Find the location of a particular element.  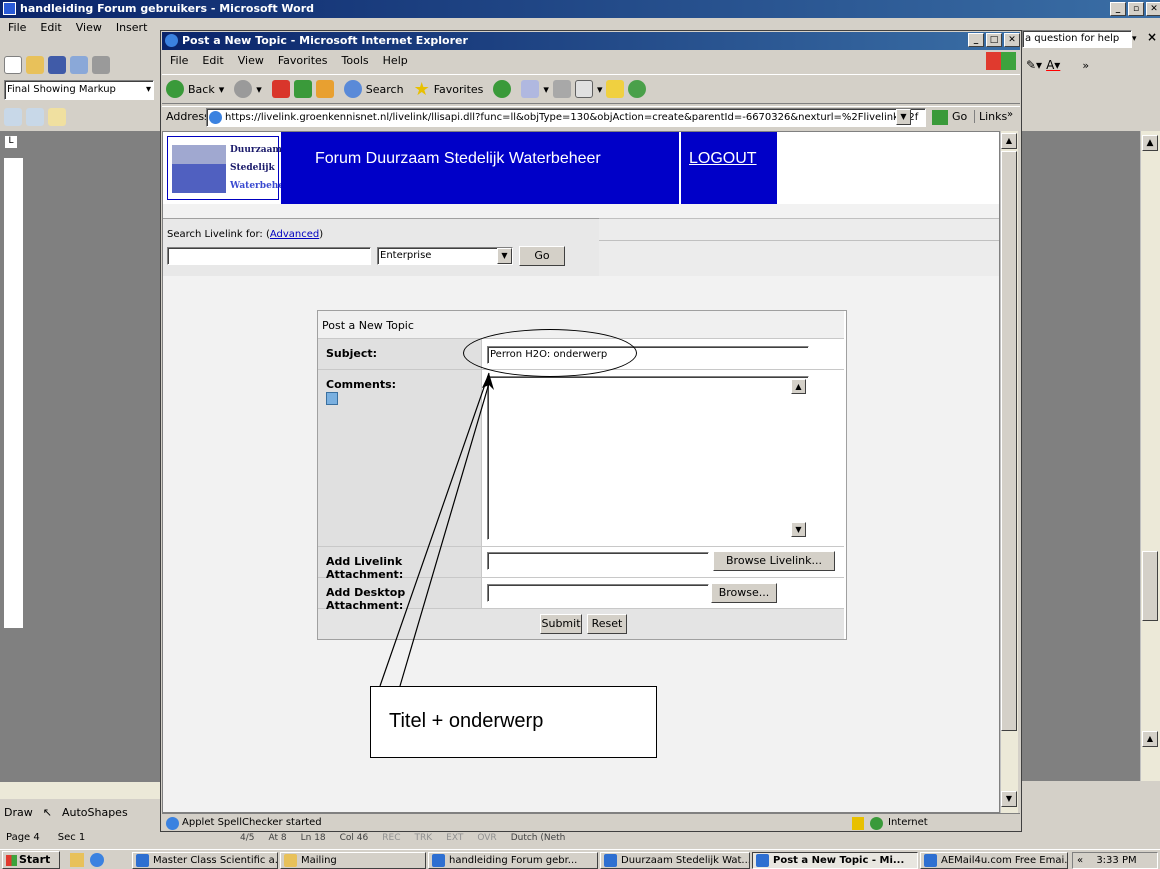

annotation-box: Titel + onderwerp is located at coordinates (513, 722).